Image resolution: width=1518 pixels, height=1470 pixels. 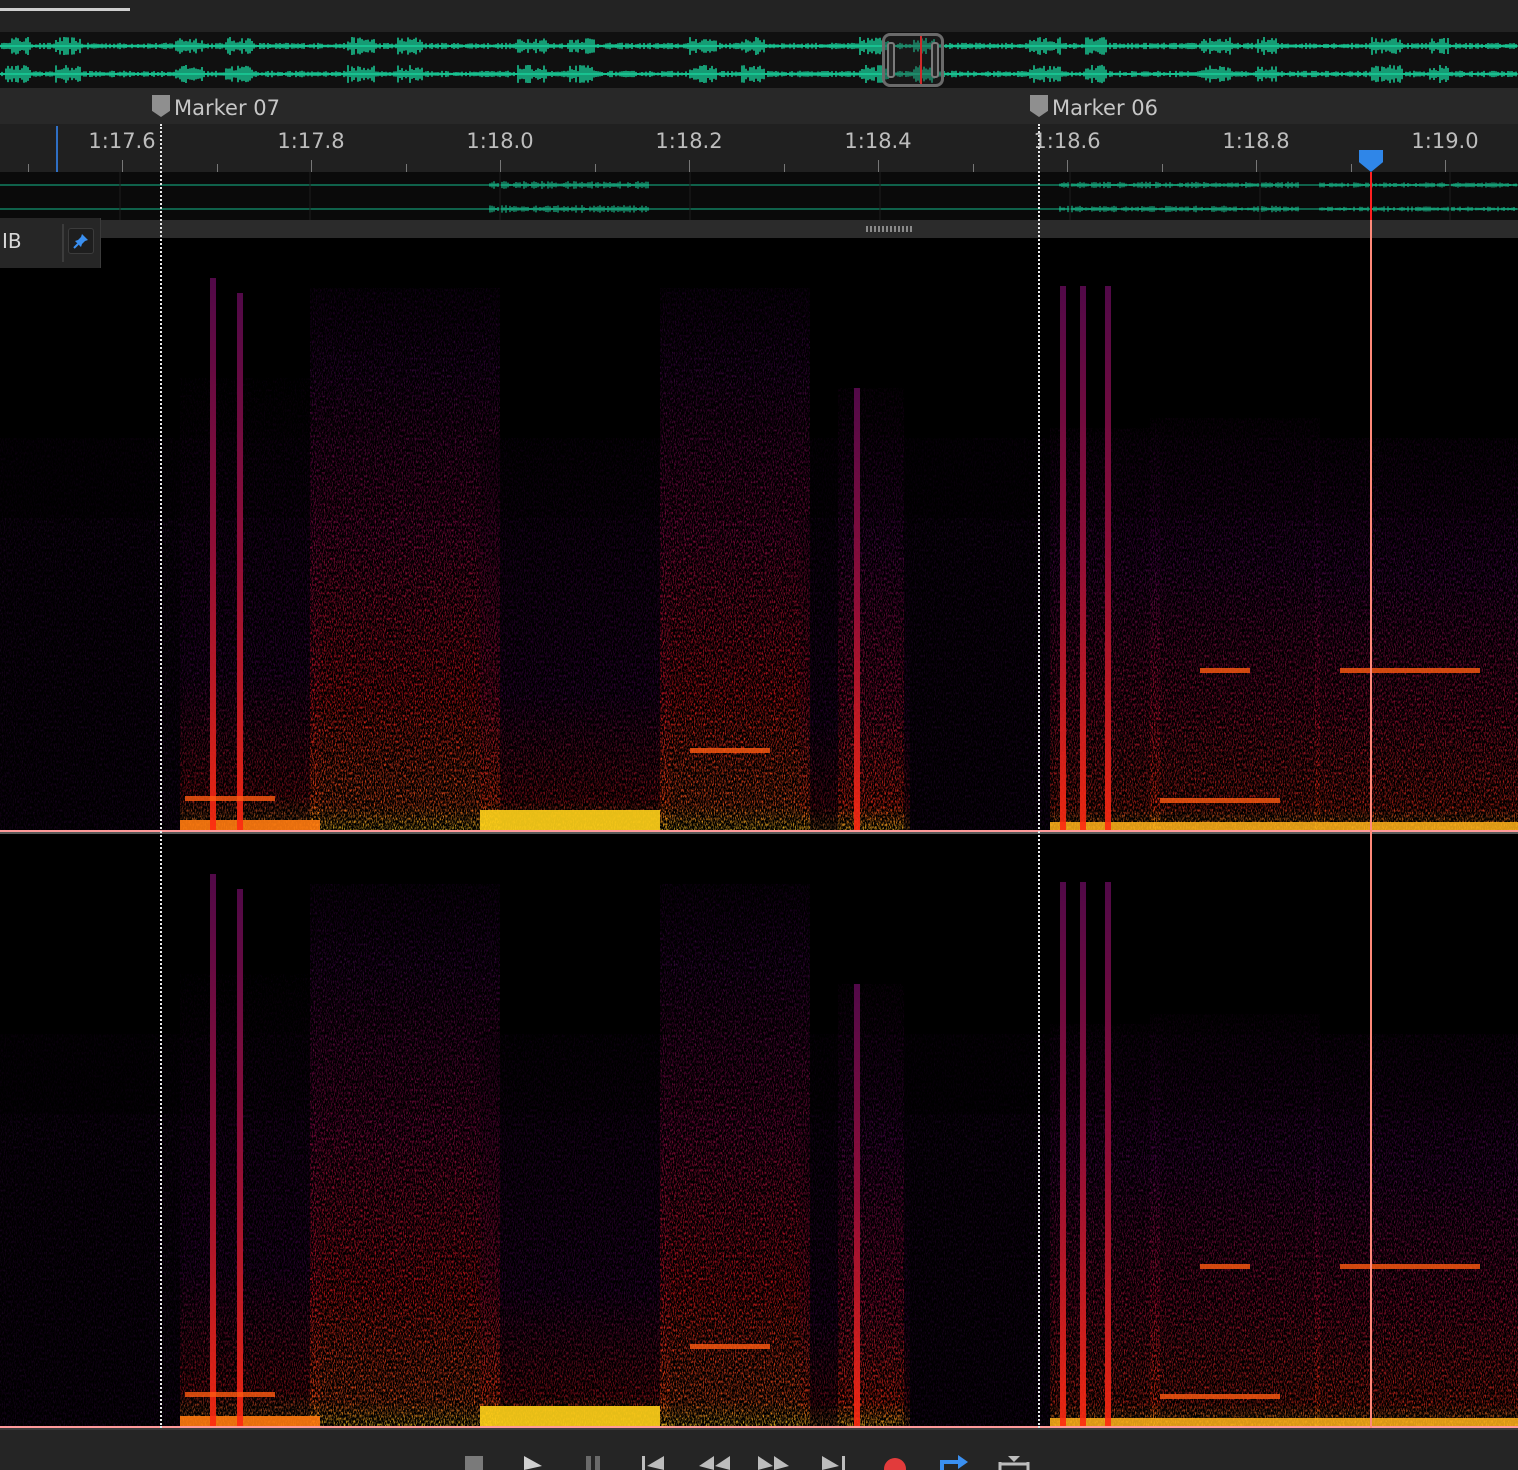 I want to click on overview-waveform, so click(x=759, y=60).